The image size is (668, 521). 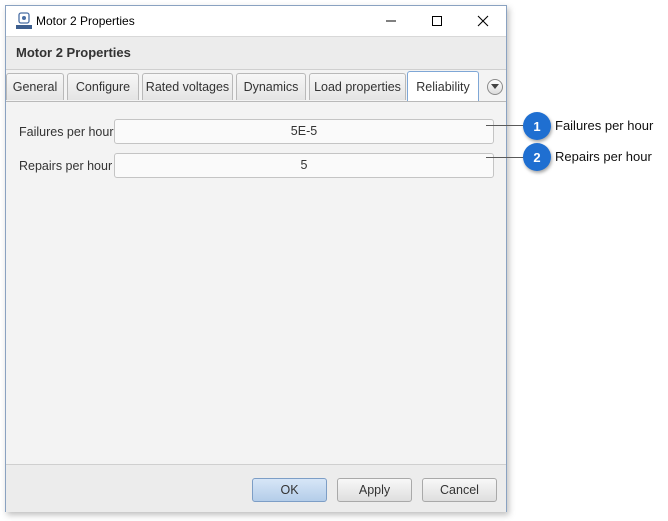 What do you see at coordinates (256, 21) in the screenshot?
I see `title-bar: Motor 2 Properties` at bounding box center [256, 21].